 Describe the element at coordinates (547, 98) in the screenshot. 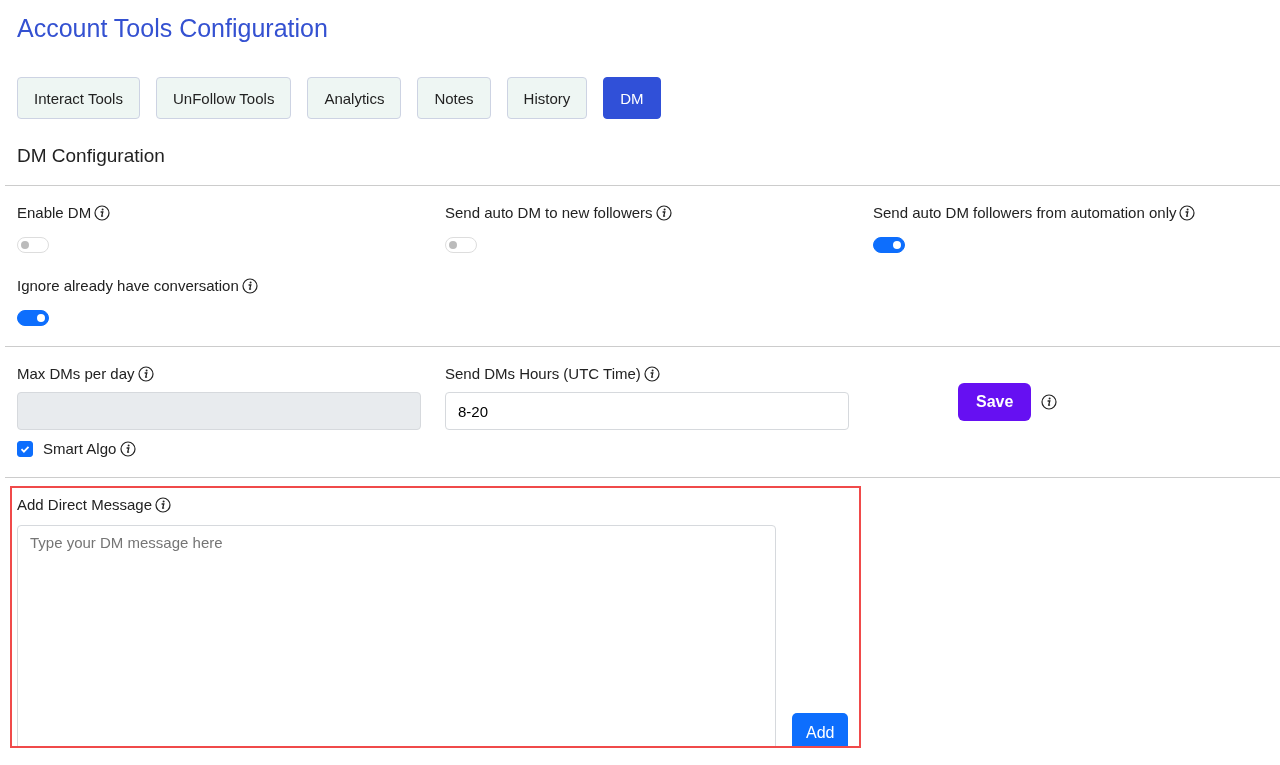

I see `tab: History` at that location.